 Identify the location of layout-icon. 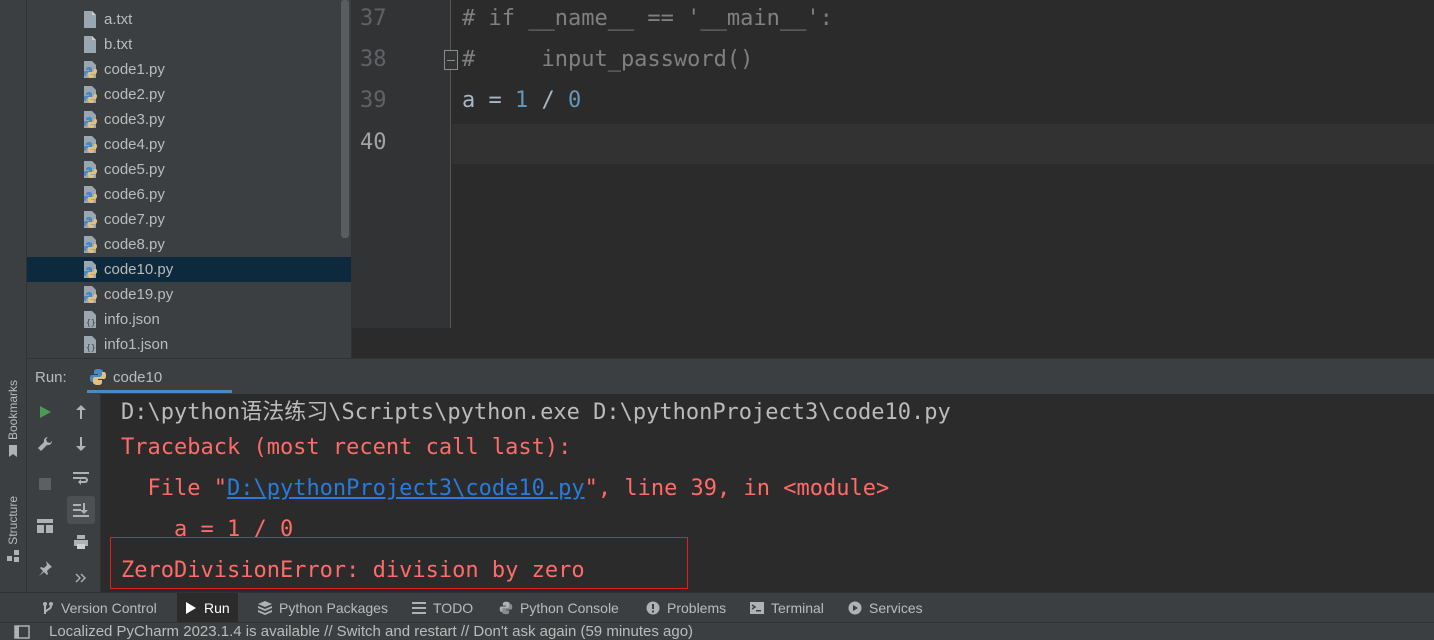
(45, 526).